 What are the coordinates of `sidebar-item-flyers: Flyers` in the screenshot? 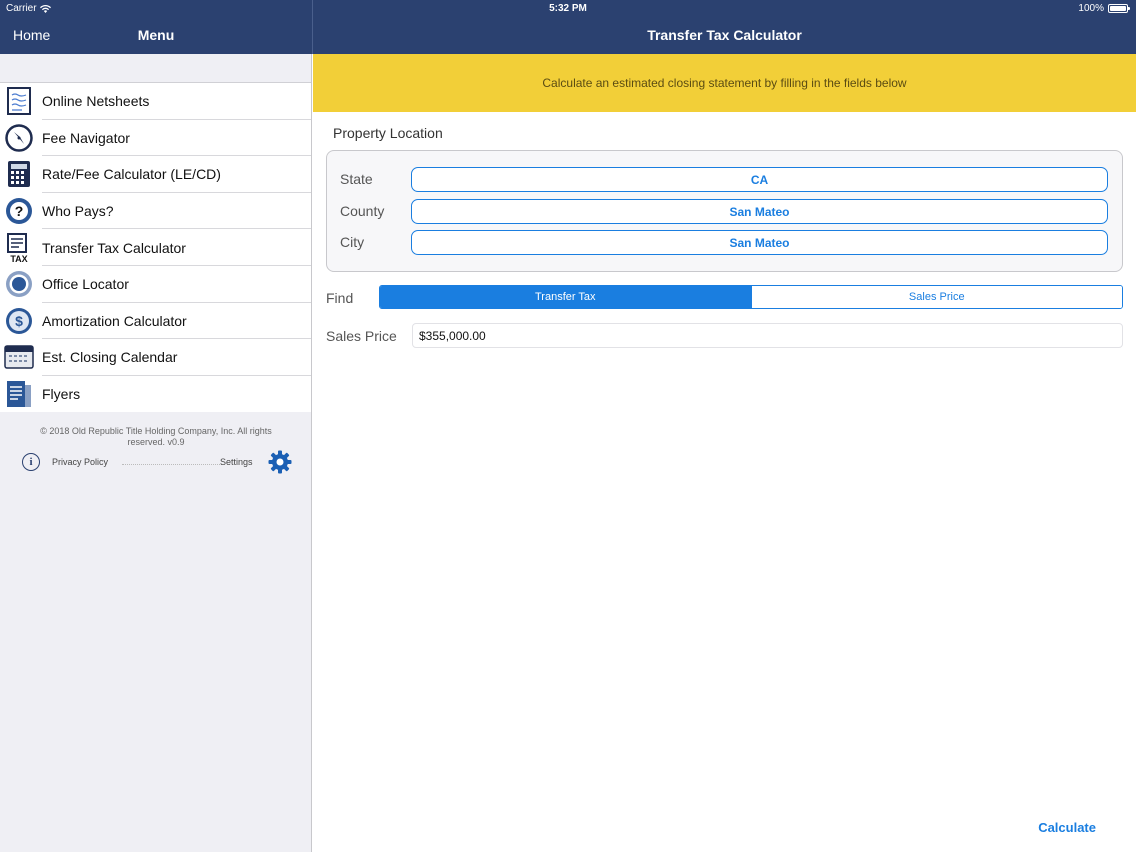 It's located at (155, 394).